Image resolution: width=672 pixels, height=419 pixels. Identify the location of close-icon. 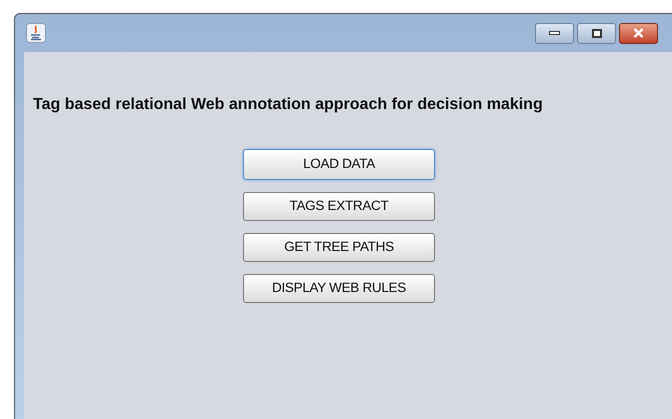
(638, 33).